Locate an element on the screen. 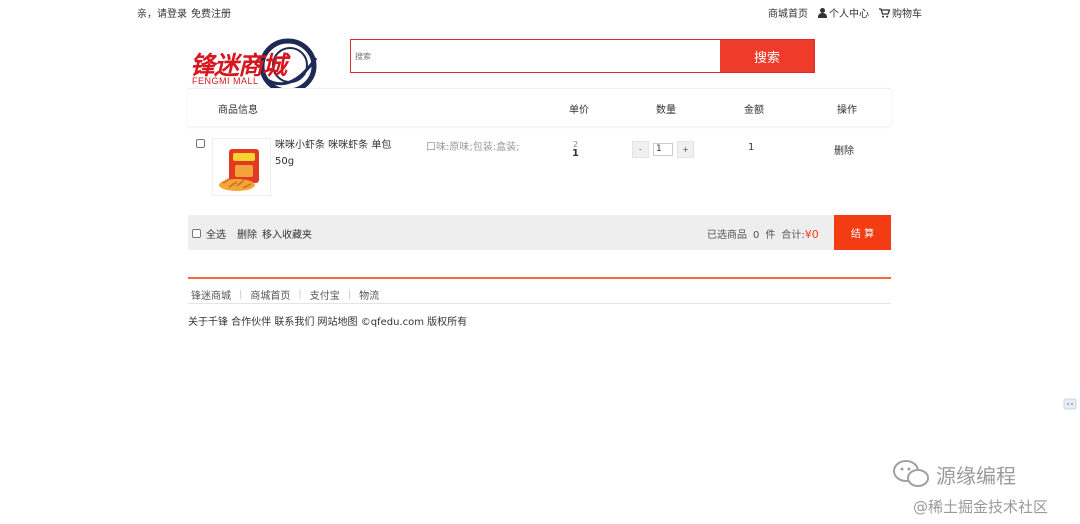 This screenshot has width=1080, height=524. footer-link-alipay: 支付宝 is located at coordinates (325, 294).